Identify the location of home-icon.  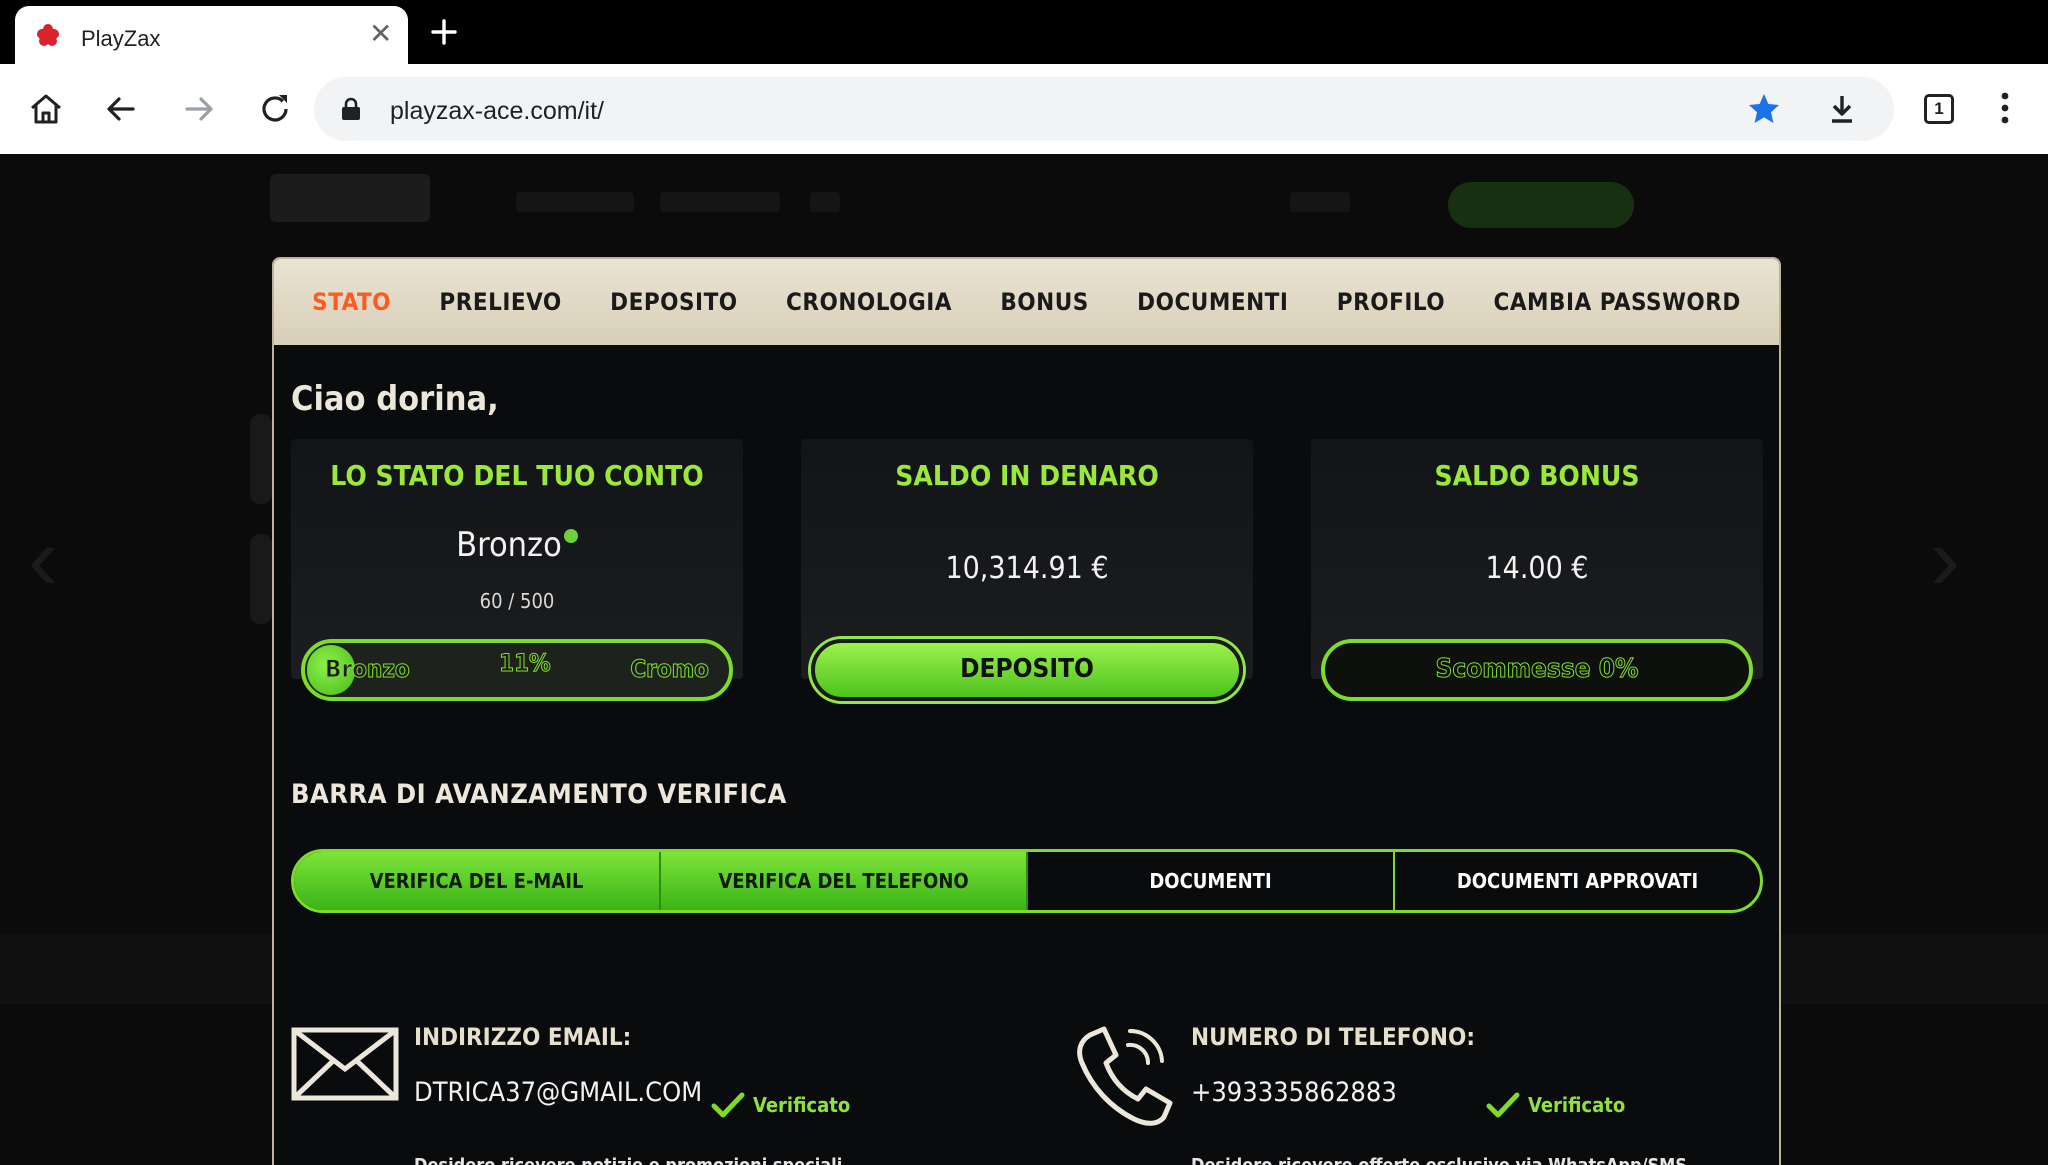
(46, 109).